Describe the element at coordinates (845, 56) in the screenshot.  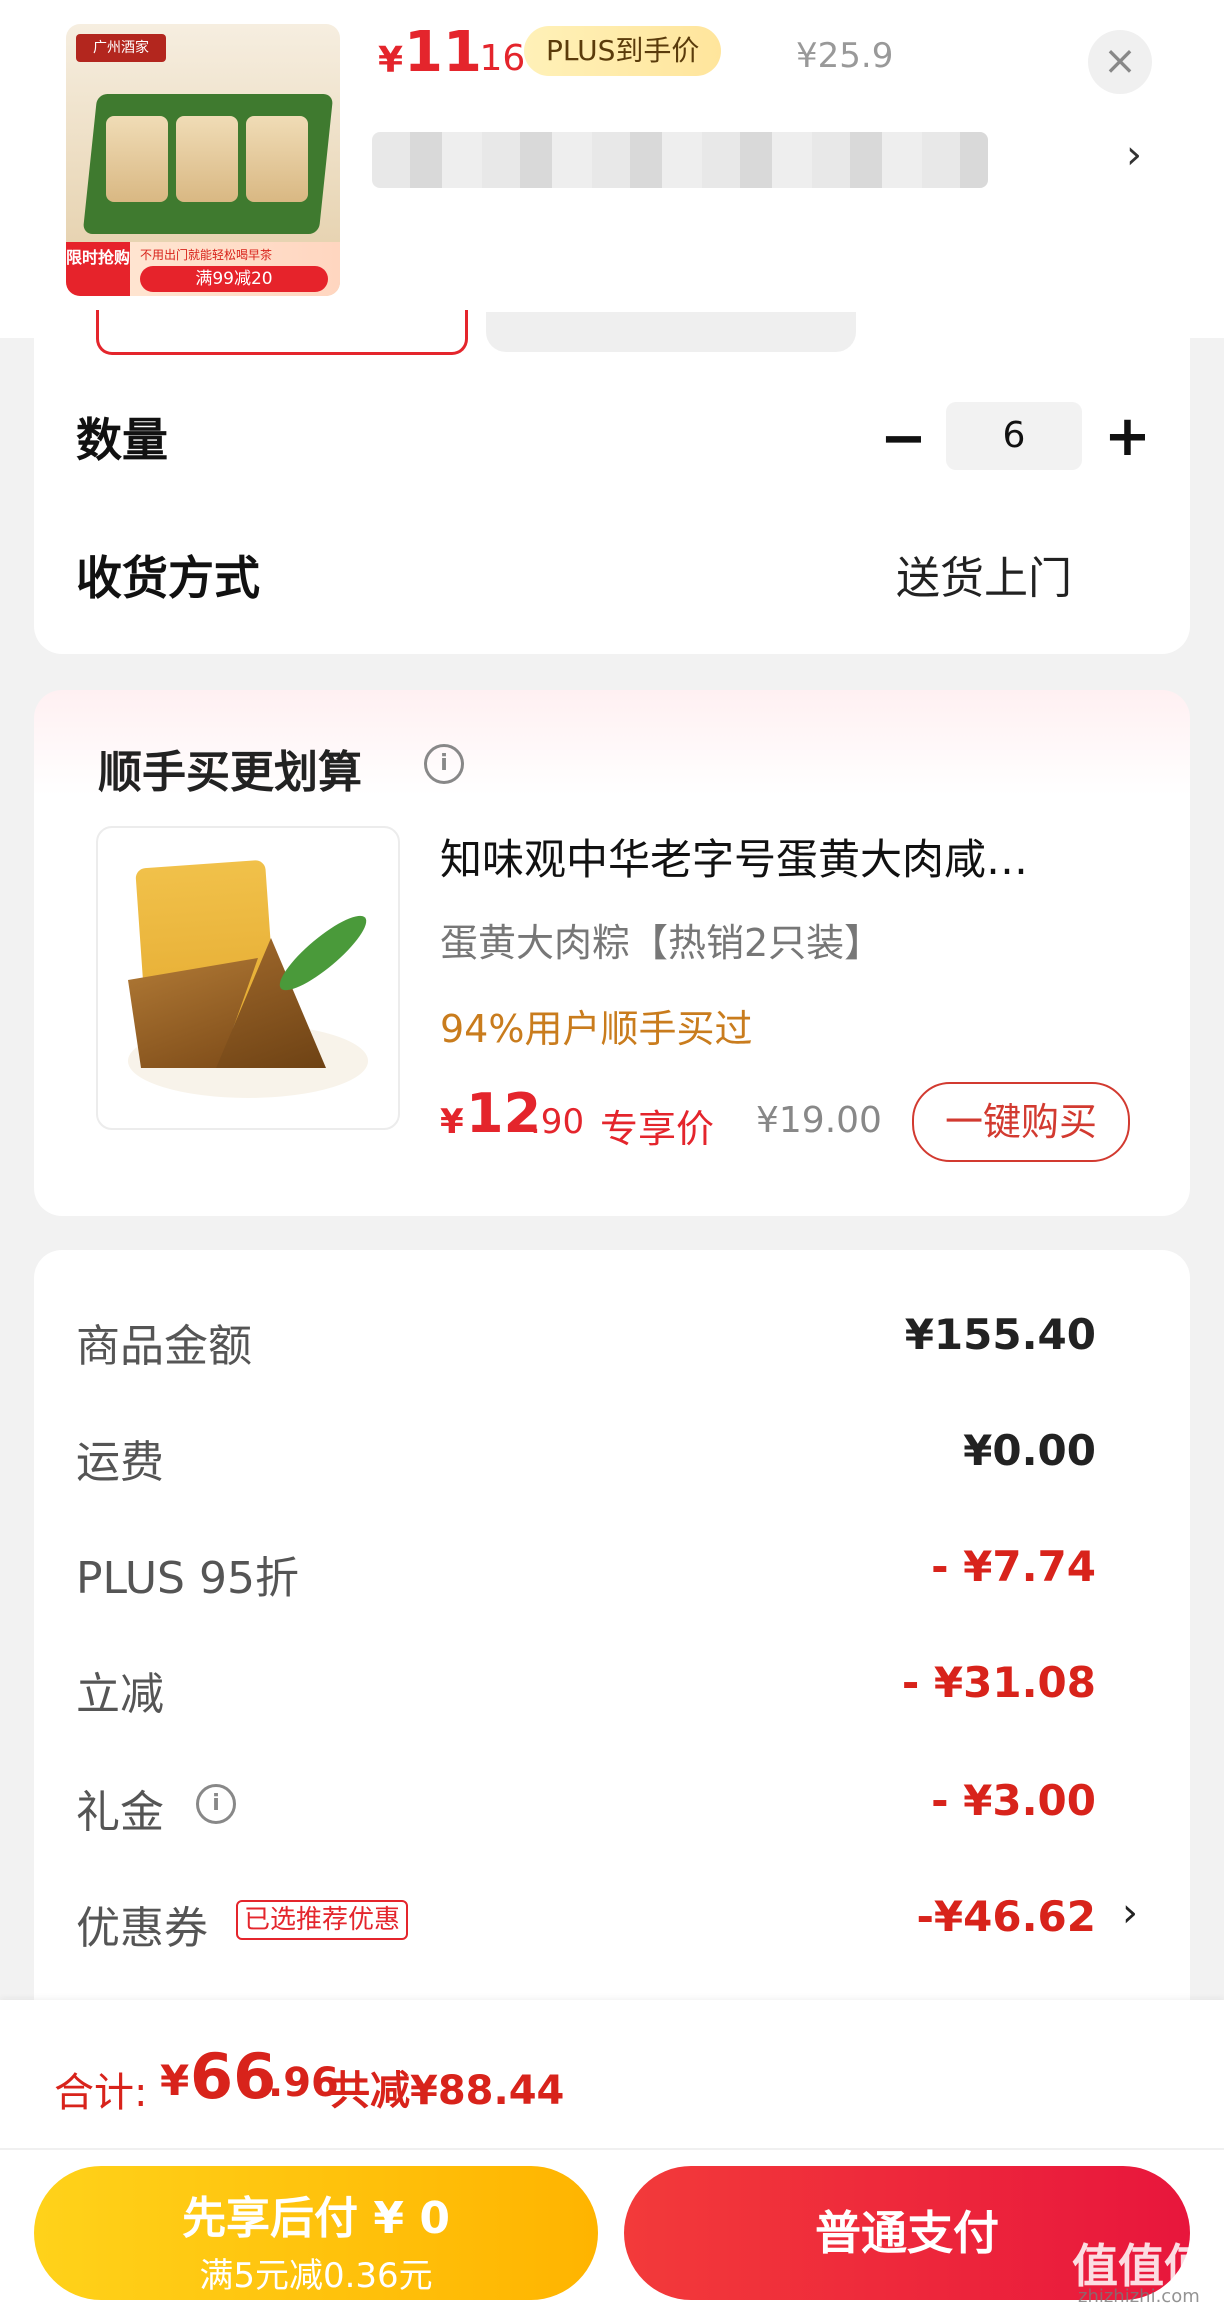
I see `original-price: ¥25.9` at that location.